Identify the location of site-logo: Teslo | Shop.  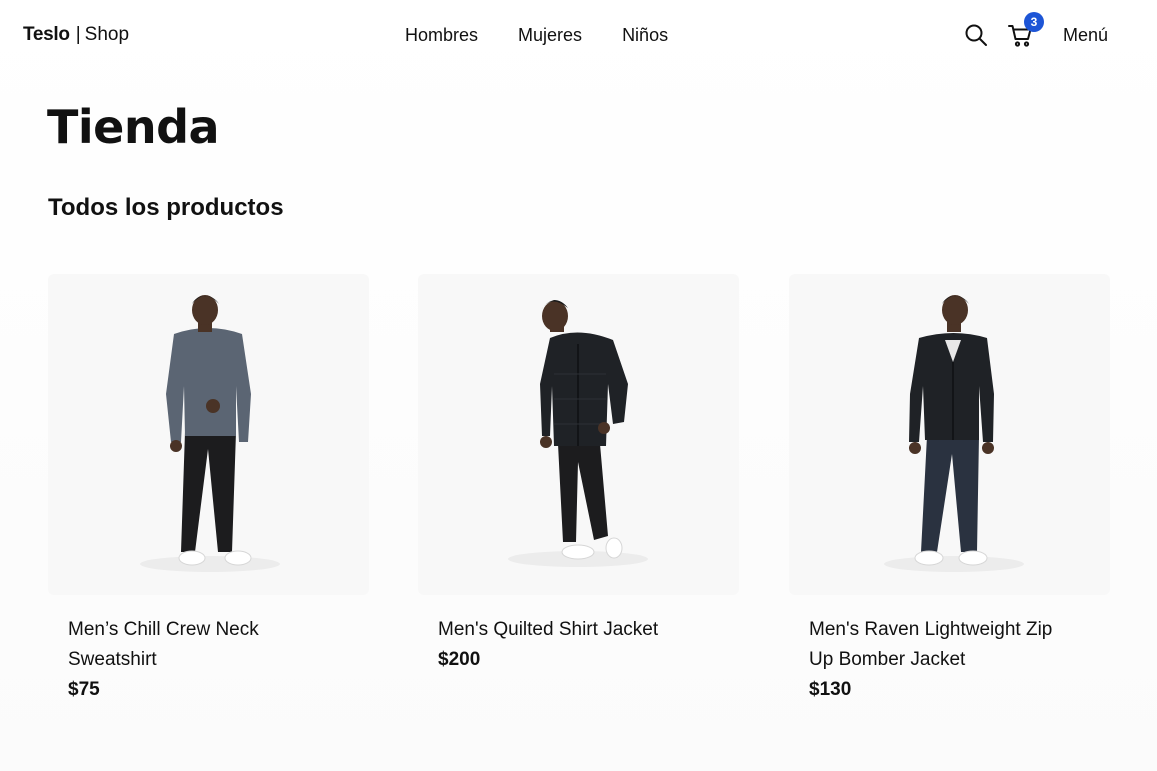
(76, 35).